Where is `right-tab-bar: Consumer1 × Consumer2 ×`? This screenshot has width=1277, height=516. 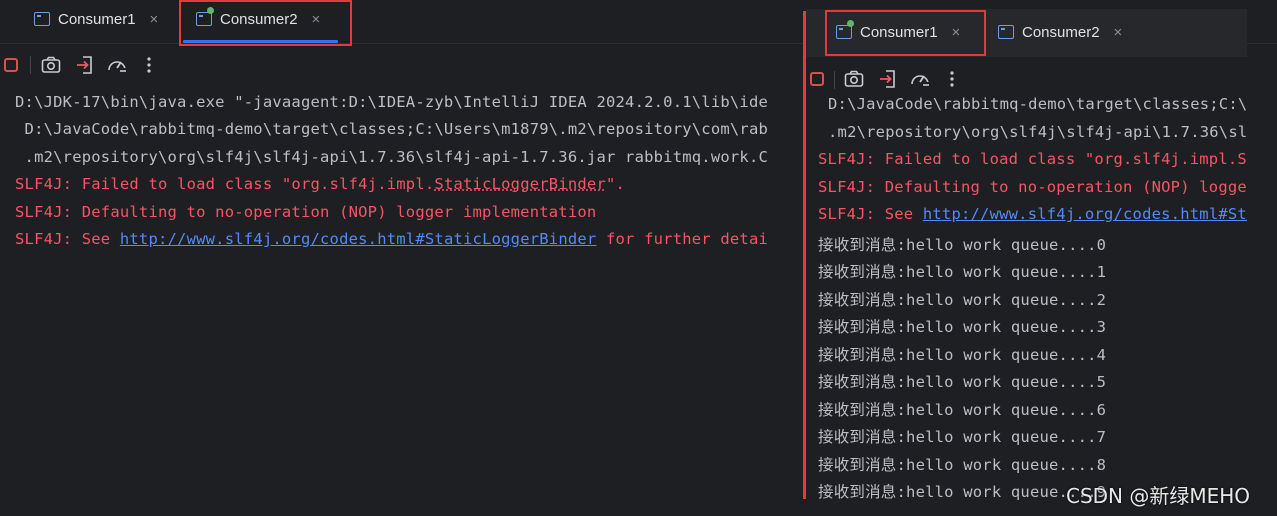 right-tab-bar: Consumer1 × Consumer2 × is located at coordinates (1026, 33).